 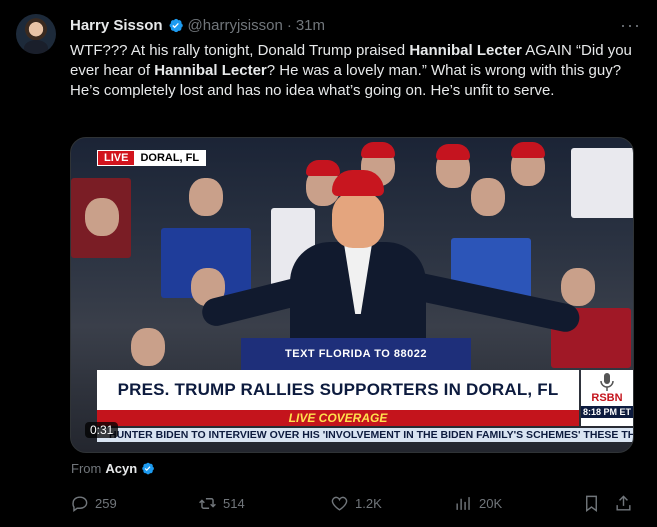 I want to click on reply-icon, so click(x=80, y=504).